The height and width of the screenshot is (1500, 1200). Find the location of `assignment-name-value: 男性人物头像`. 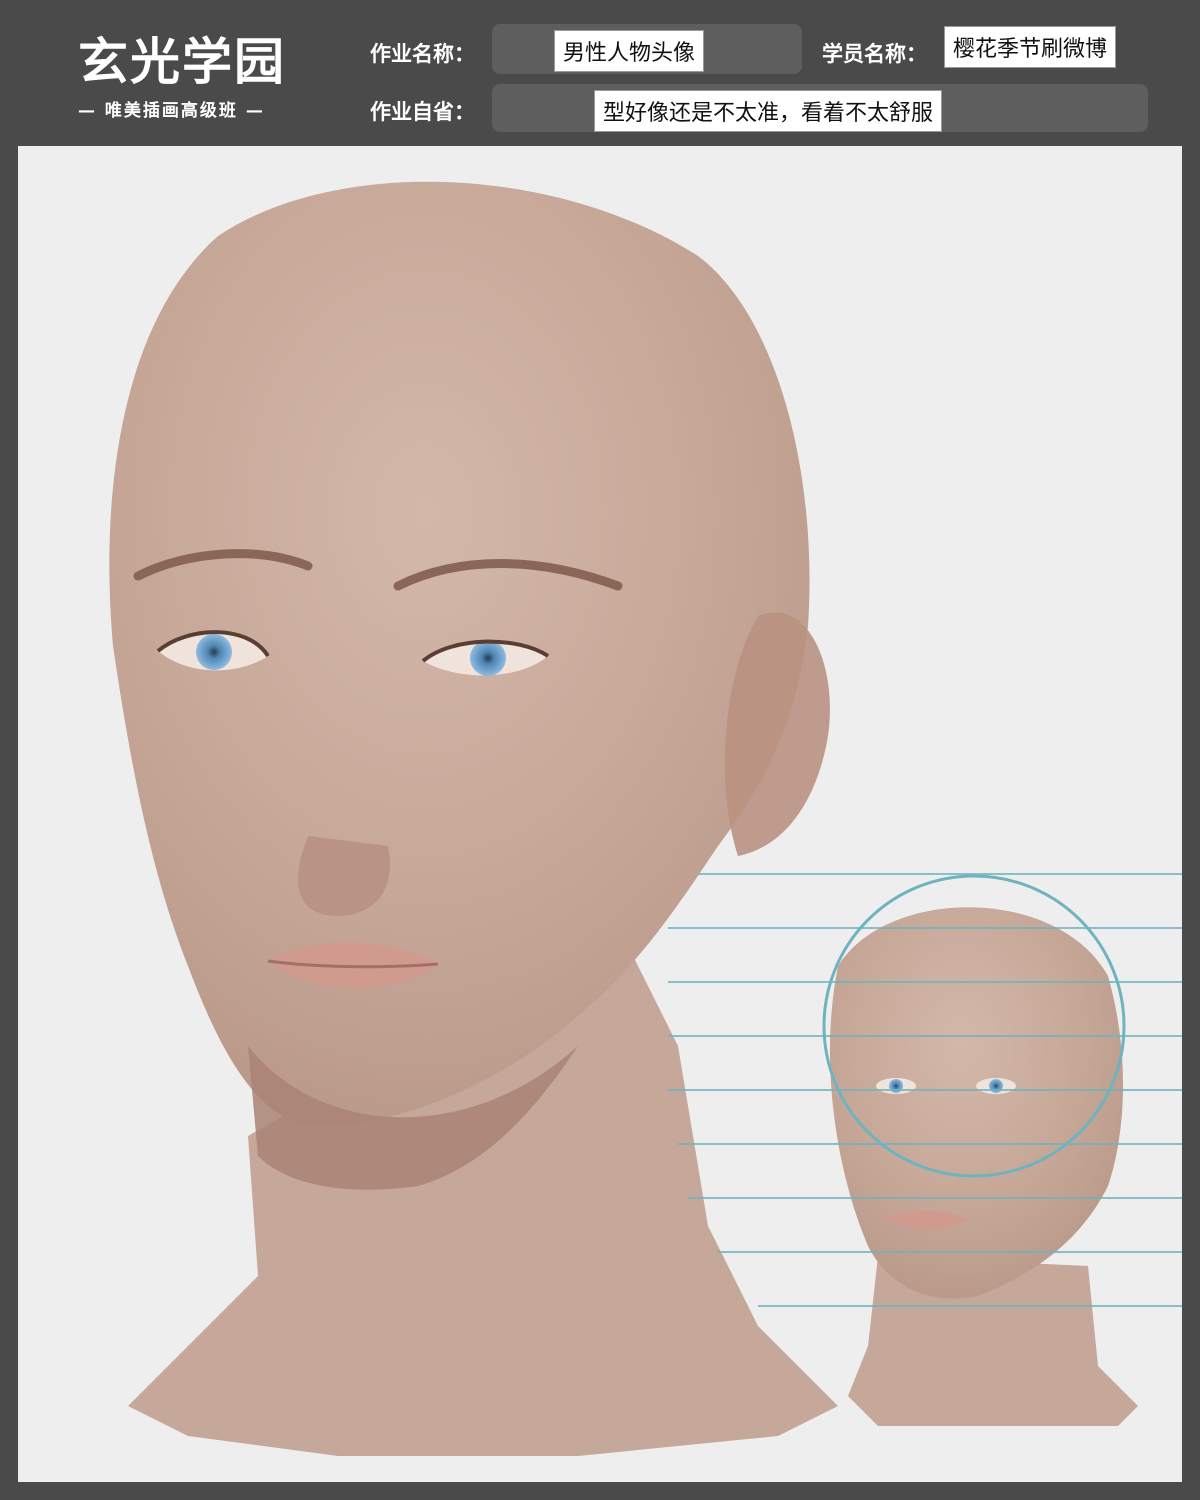

assignment-name-value: 男性人物头像 is located at coordinates (629, 51).